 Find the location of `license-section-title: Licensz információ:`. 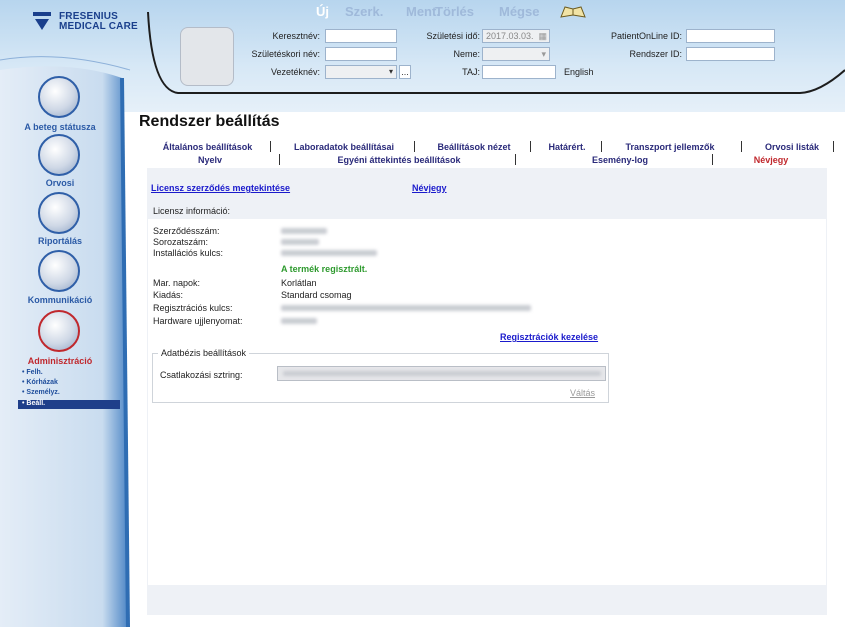

license-section-title: Licensz információ: is located at coordinates (192, 211).